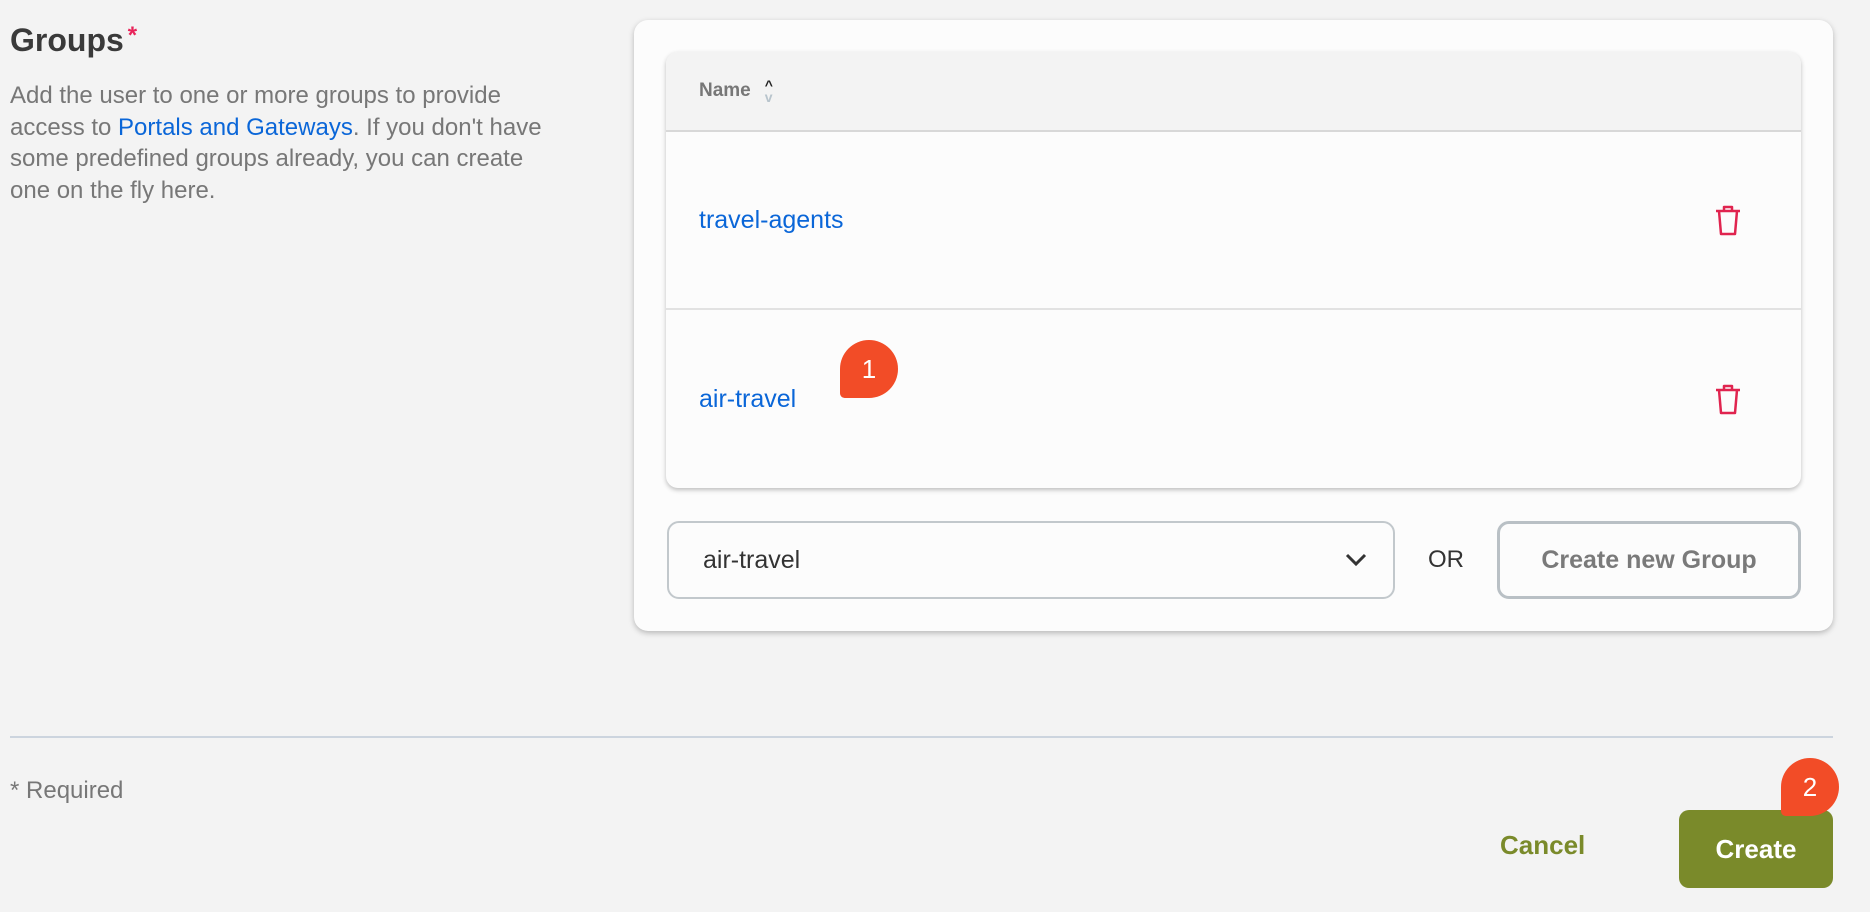  I want to click on create-button: Create, so click(1756, 849).